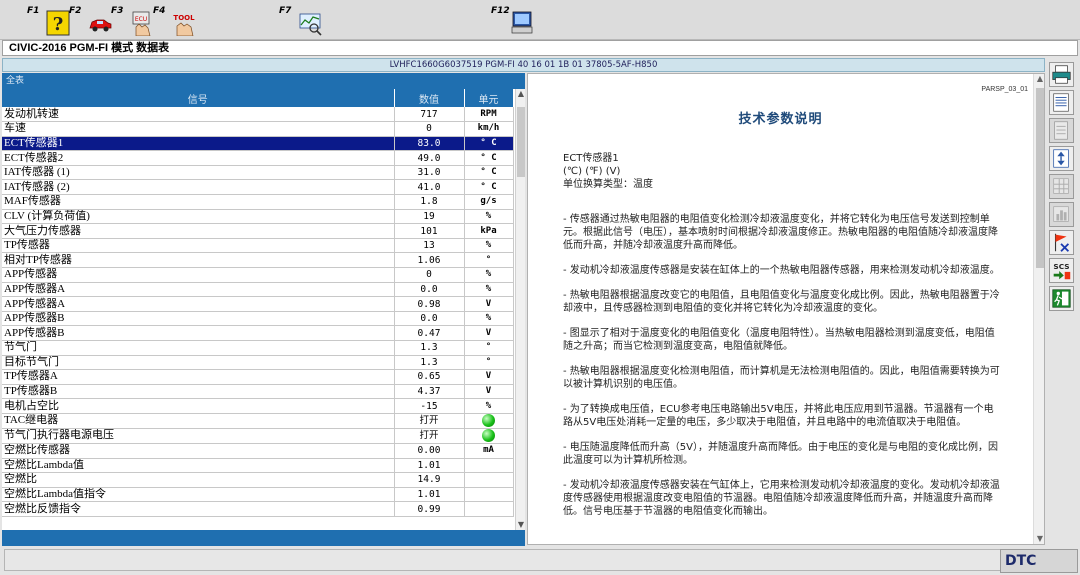  What do you see at coordinates (540, 20) in the screenshot?
I see `function-key-toolbar: F1 ? F2 F3 ECU F4 TOOL F7 F12` at bounding box center [540, 20].